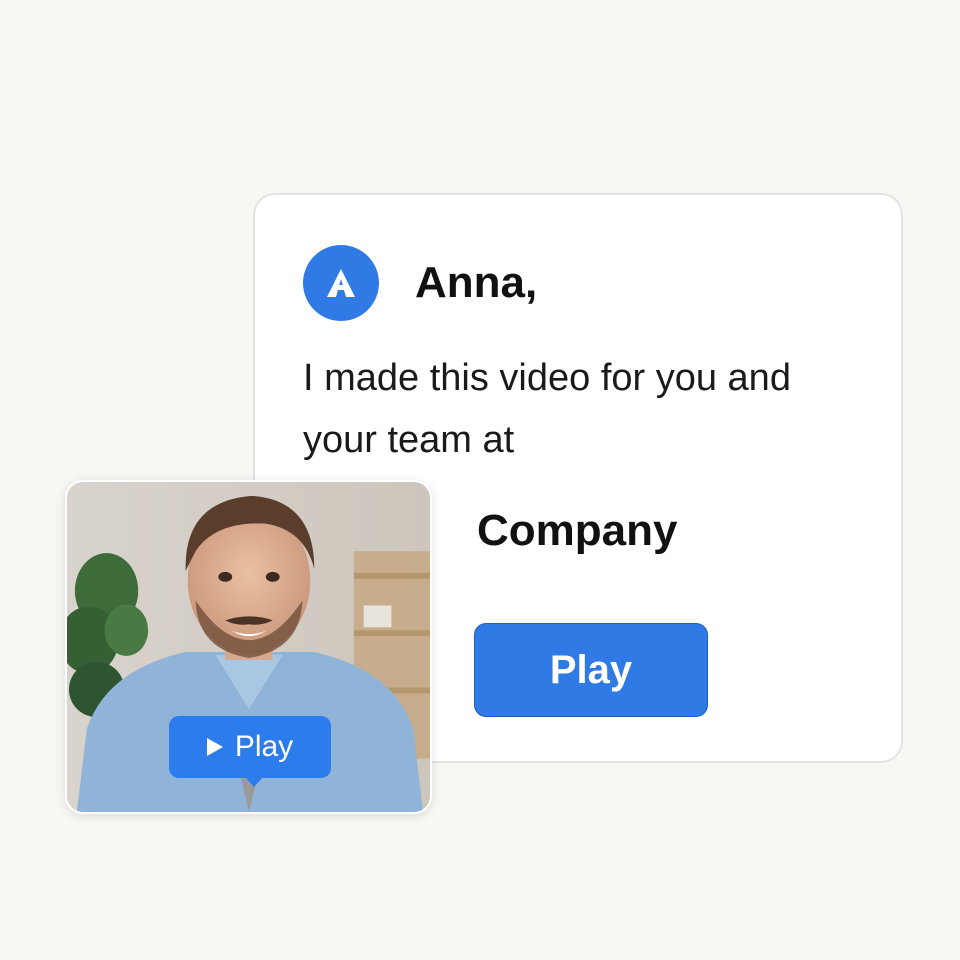  What do you see at coordinates (577, 530) in the screenshot?
I see `company-name: Company` at bounding box center [577, 530].